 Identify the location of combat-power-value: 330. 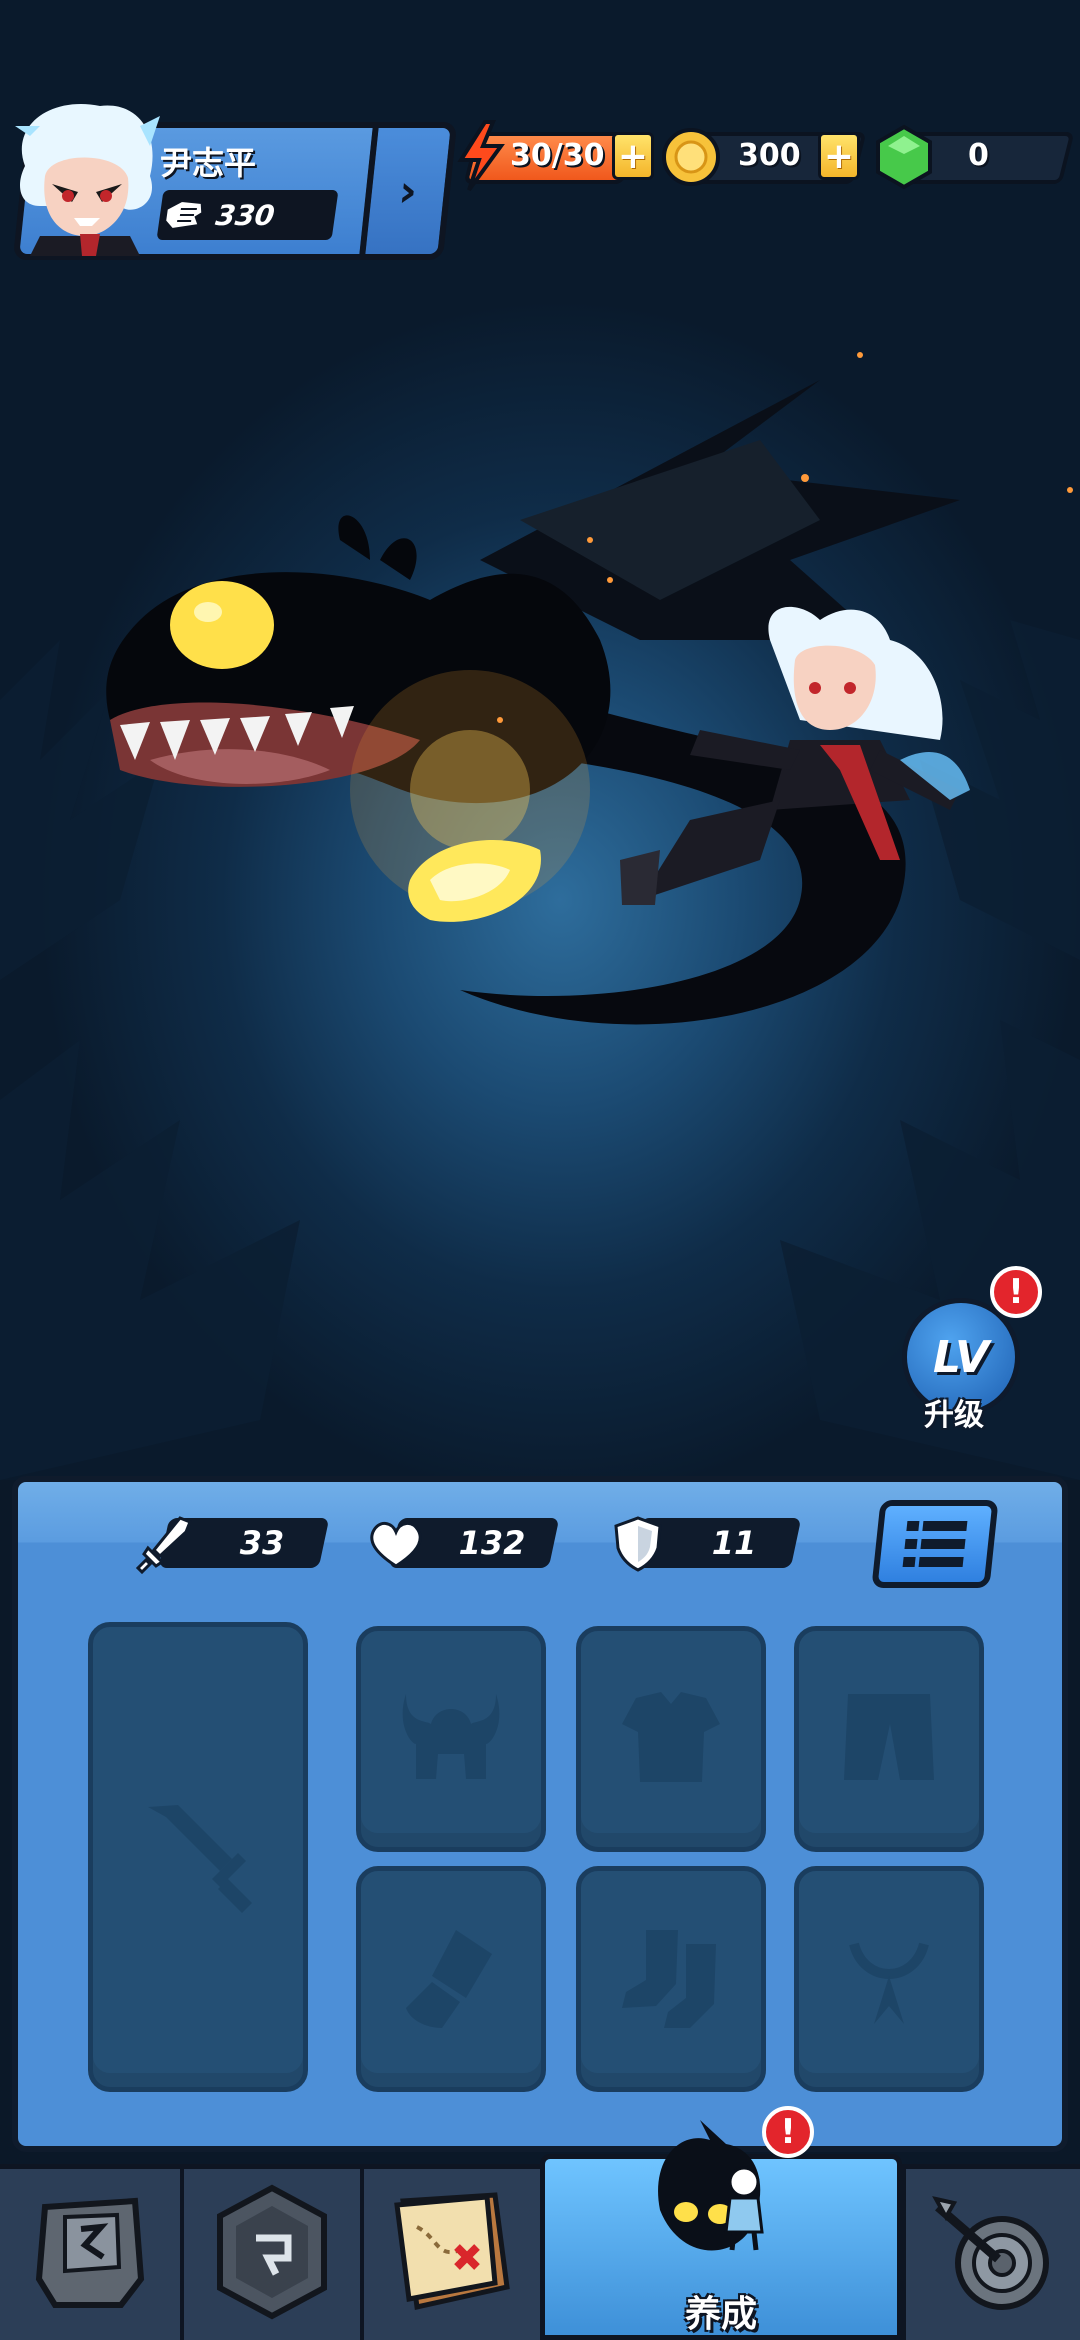
(245, 215).